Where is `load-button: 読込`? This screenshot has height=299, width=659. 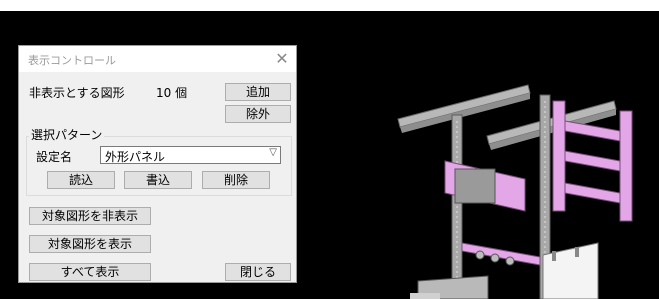
load-button: 読込 is located at coordinates (81, 180).